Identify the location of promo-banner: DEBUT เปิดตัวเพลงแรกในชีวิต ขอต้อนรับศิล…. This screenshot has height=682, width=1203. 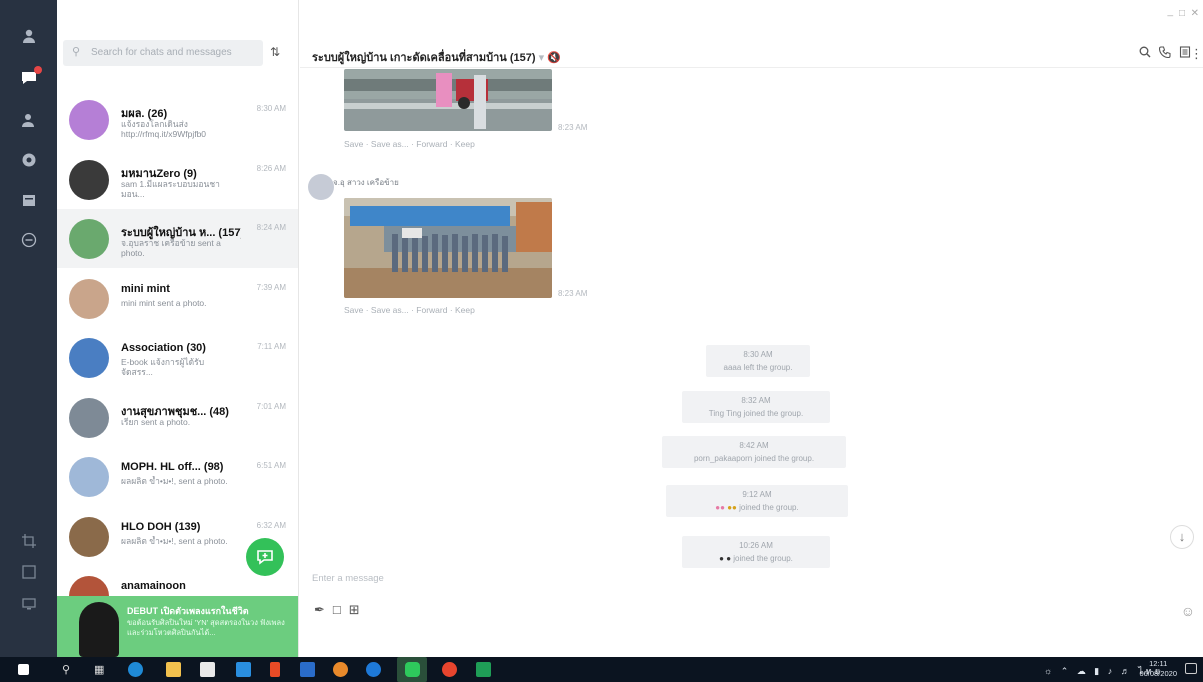
(177, 626).